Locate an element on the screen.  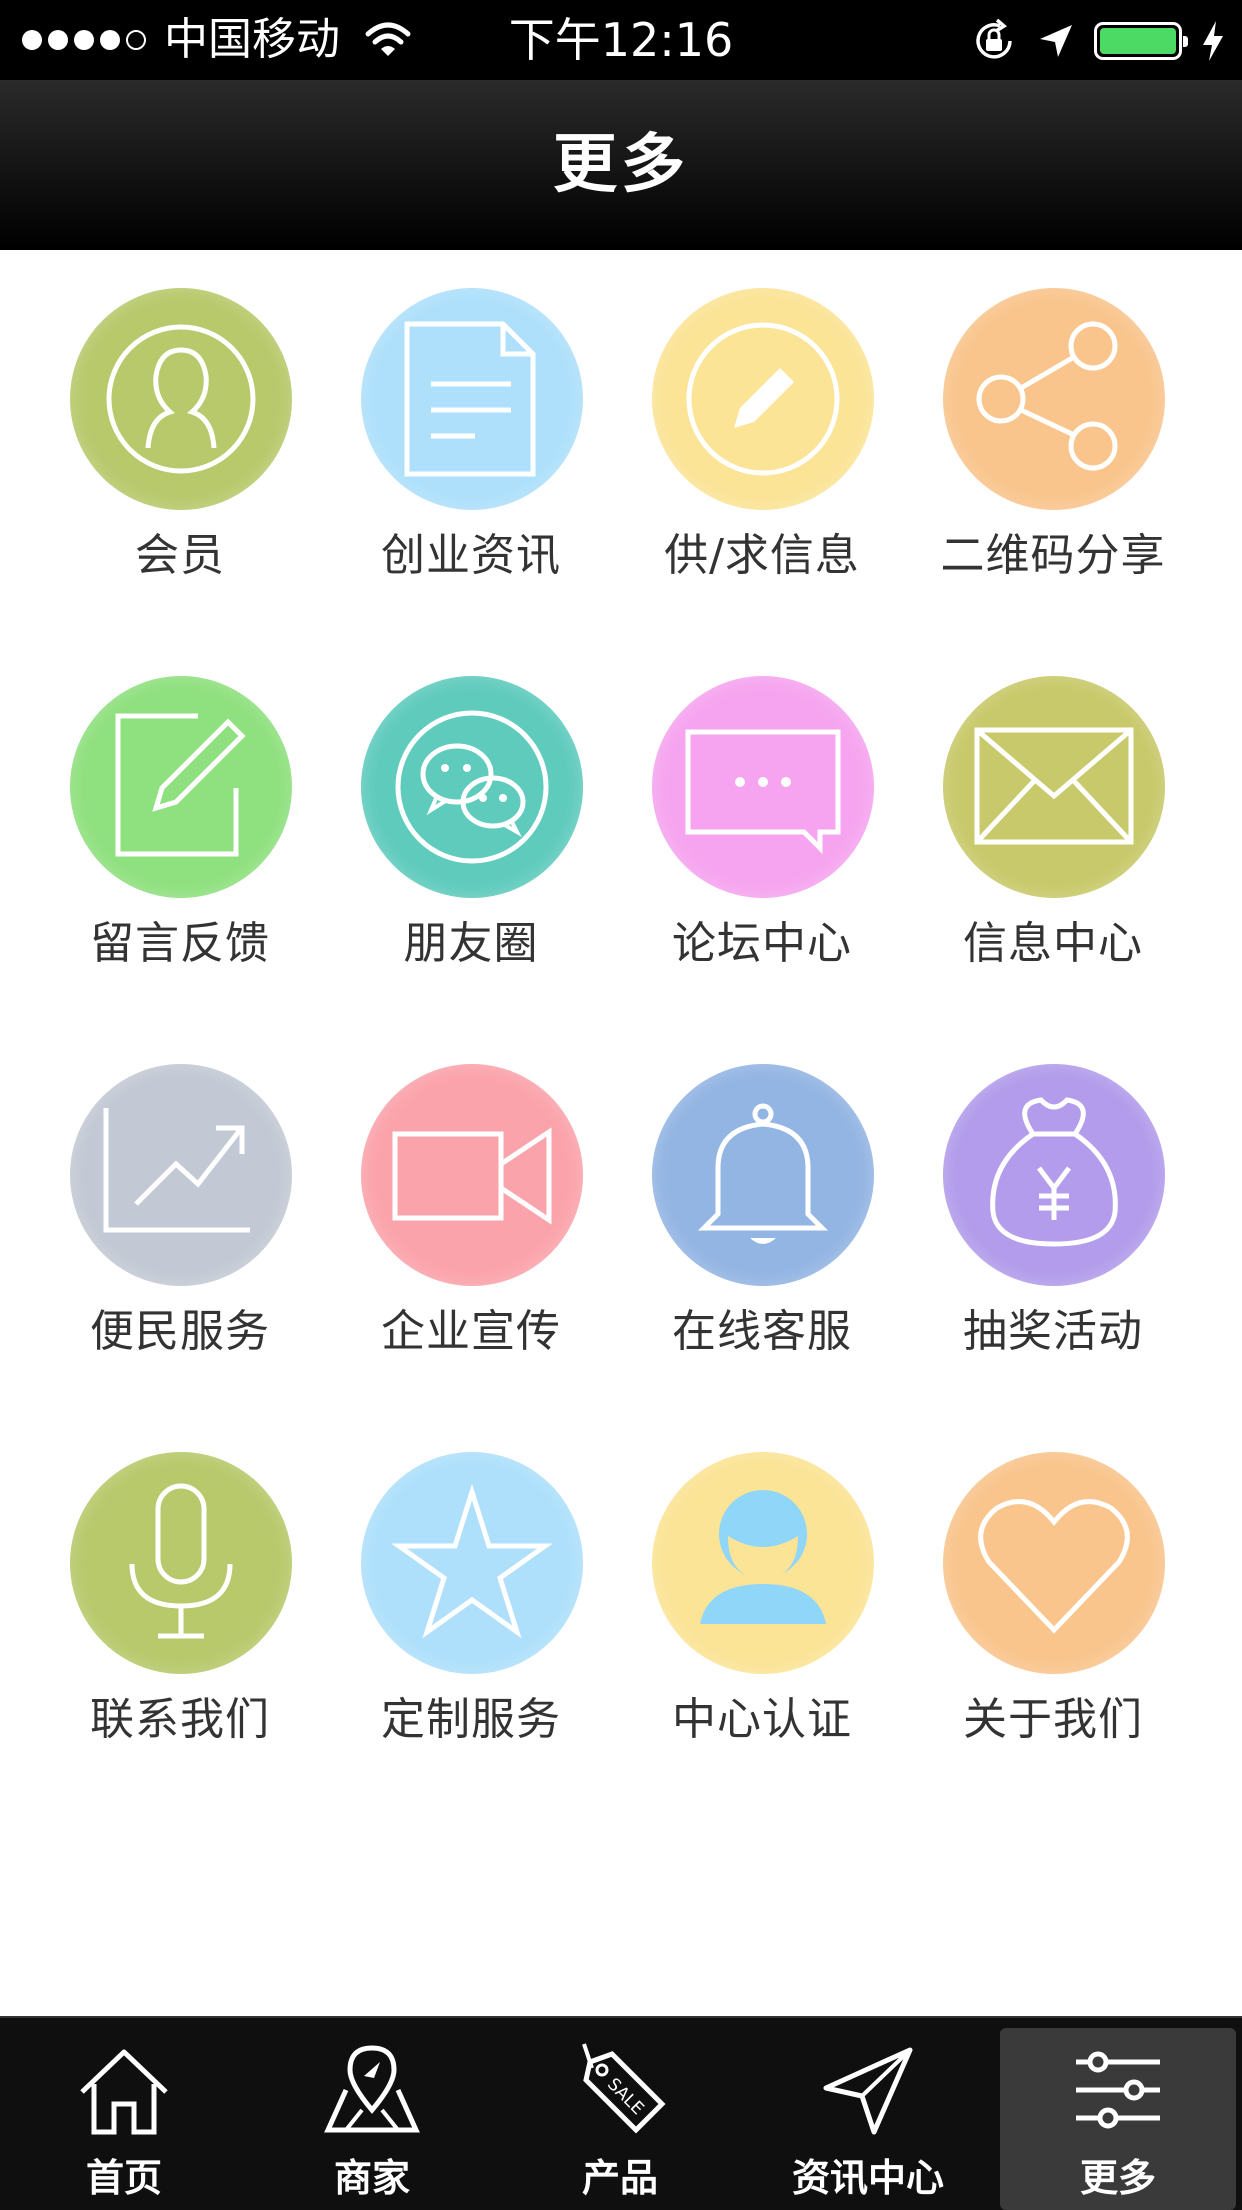
grid-item-label: 中心认证 is located at coordinates (762, 1719).